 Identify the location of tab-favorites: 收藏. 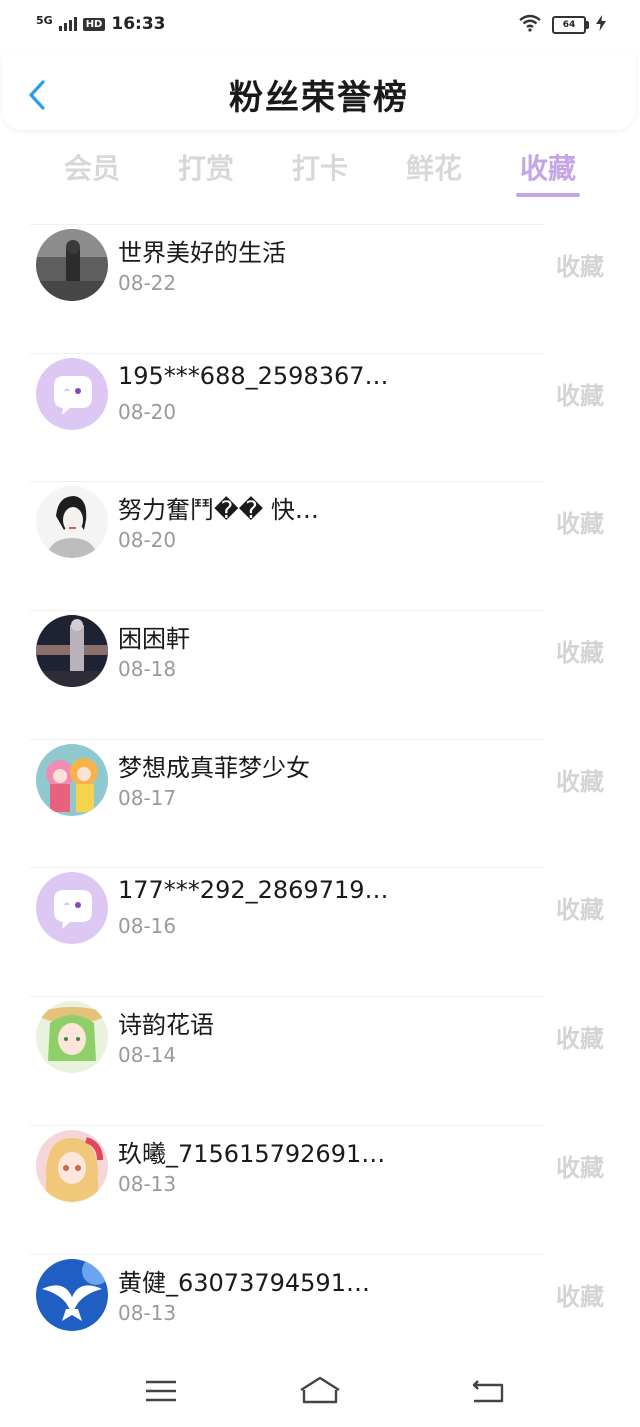
(548, 173).